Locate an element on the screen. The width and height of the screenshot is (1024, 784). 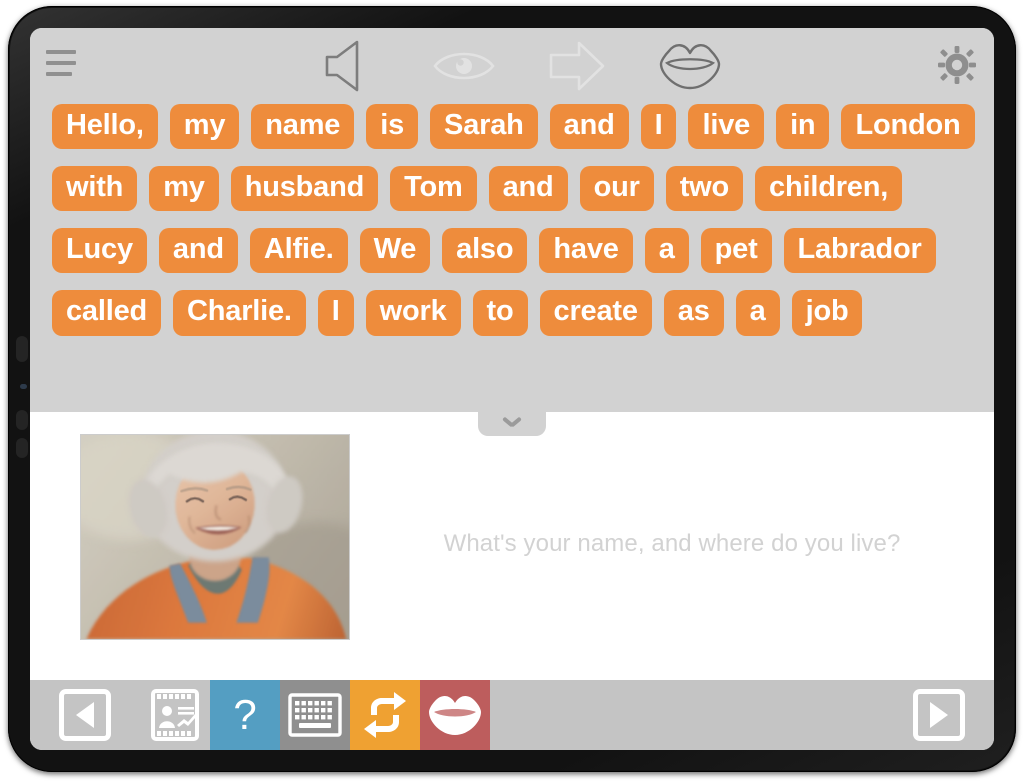
device-side-button-volume-down is located at coordinates (22, 448).